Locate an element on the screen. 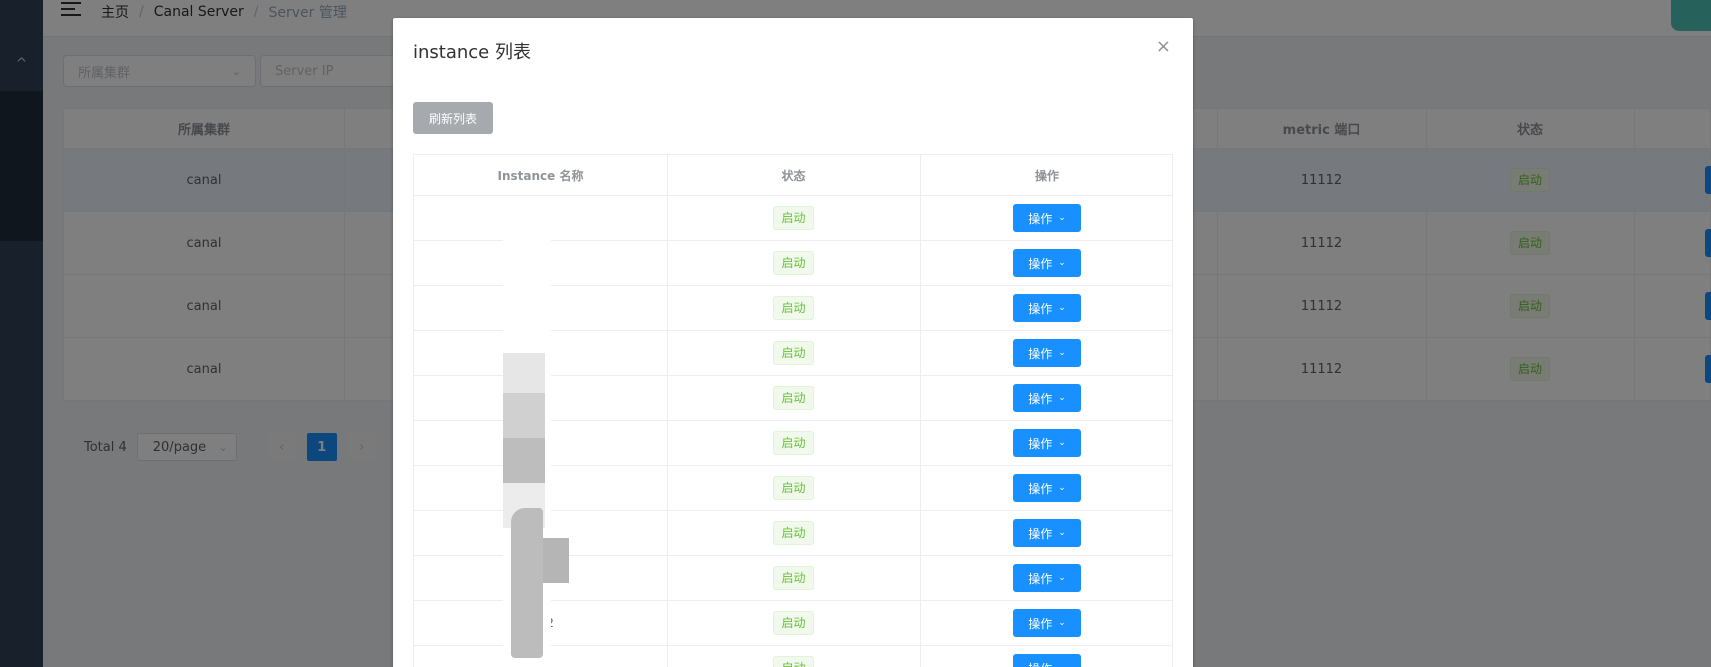 The image size is (1711, 667). refresh-list-button: 刷新列表 is located at coordinates (453, 118).